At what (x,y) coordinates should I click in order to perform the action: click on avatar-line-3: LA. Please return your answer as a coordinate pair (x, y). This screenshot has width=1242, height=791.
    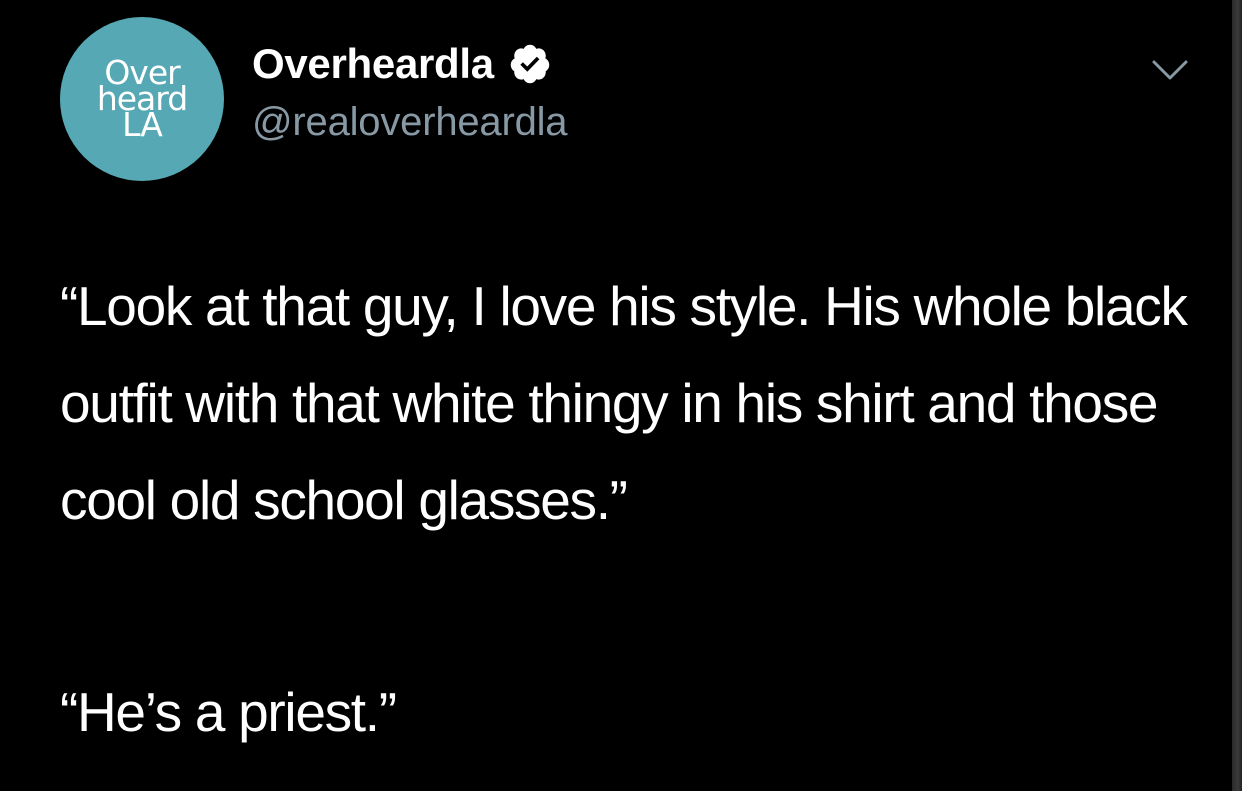
    Looking at the image, I should click on (142, 124).